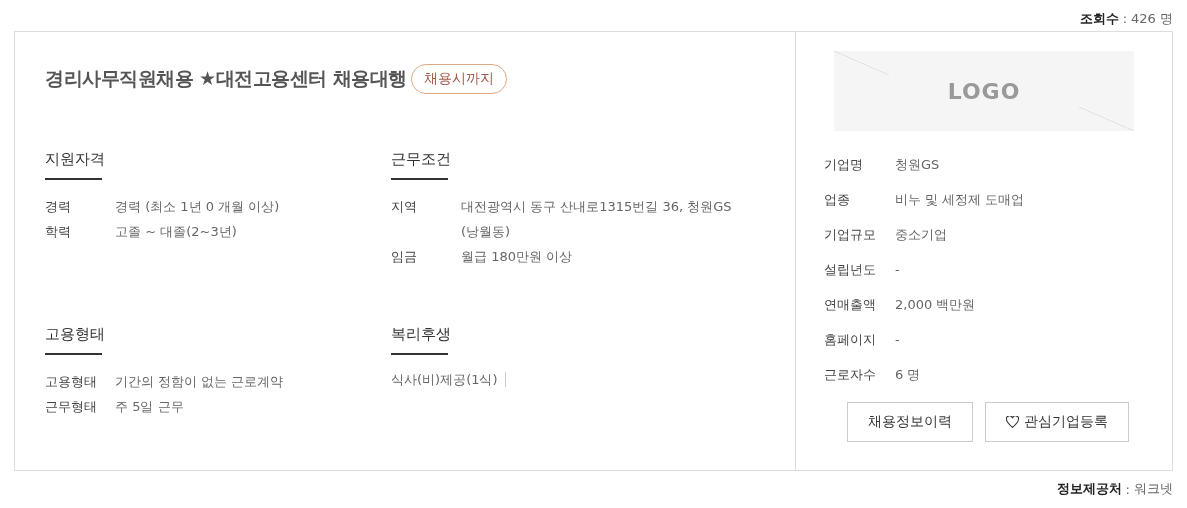  What do you see at coordinates (149, 407) in the screenshot?
I see `field-value: 주 5일 근무` at bounding box center [149, 407].